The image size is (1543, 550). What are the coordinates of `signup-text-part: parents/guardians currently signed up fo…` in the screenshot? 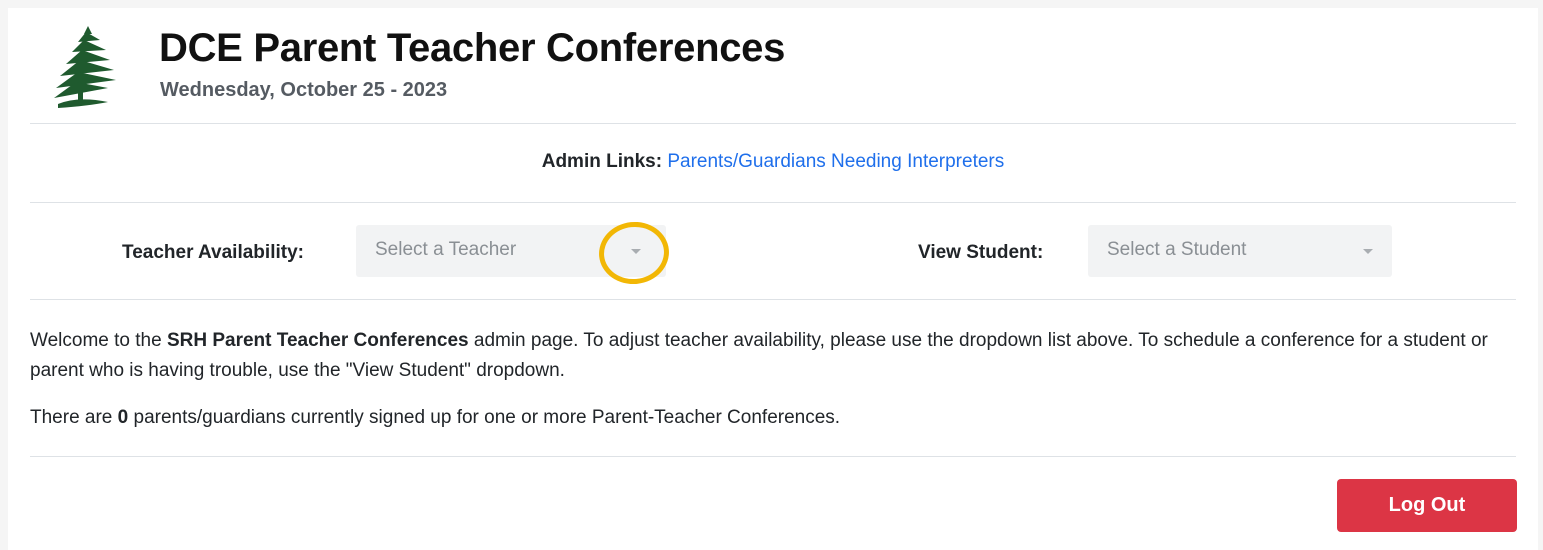 It's located at (484, 417).